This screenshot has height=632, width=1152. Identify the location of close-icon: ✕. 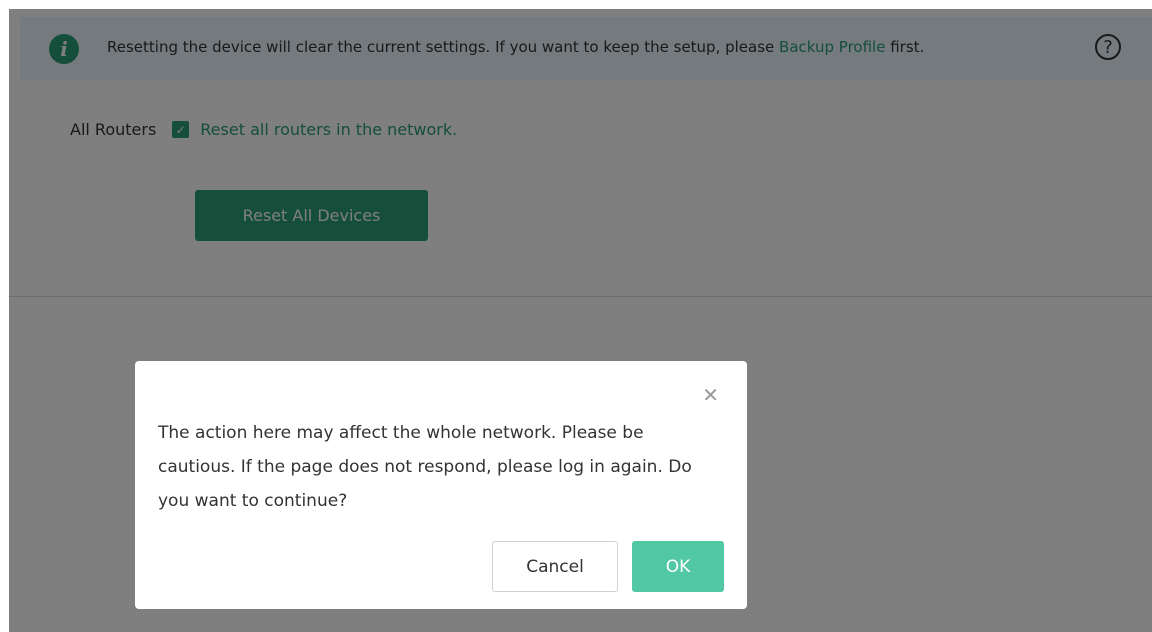
(710, 395).